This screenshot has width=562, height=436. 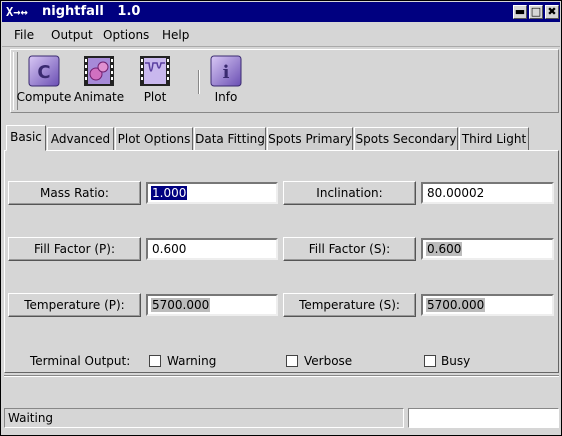 I want to click on busy-label: Busy, so click(x=455, y=361).